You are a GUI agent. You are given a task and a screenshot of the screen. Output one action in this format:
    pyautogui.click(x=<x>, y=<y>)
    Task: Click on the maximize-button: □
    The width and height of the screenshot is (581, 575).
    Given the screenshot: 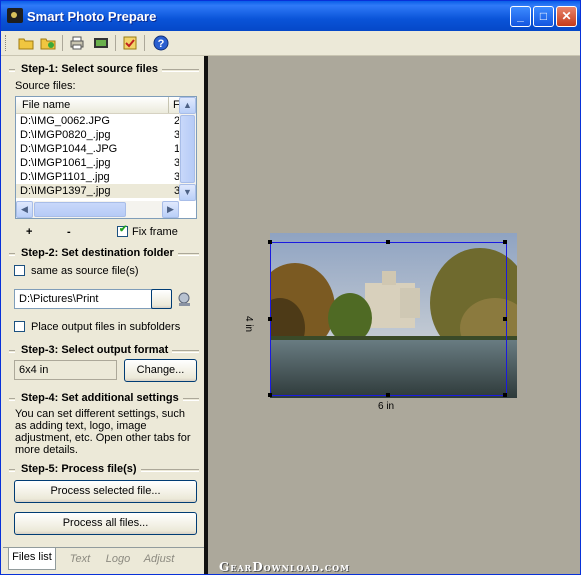 What is the action you would take?
    pyautogui.click(x=543, y=16)
    